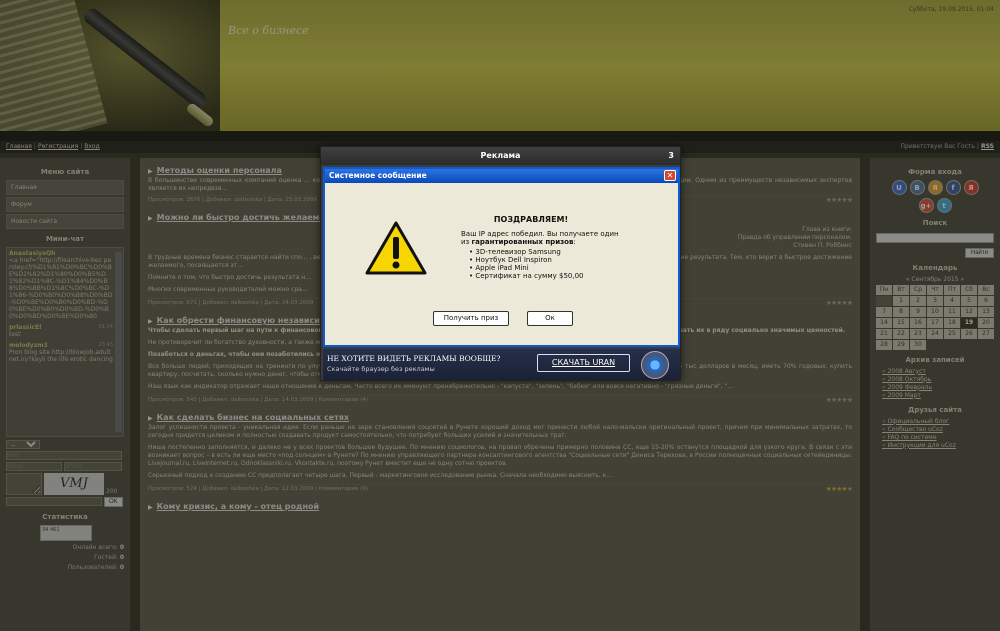 Image resolution: width=1000 pixels, height=631 pixels. Describe the element at coordinates (655, 365) in the screenshot. I see `uran-logo-icon` at that location.